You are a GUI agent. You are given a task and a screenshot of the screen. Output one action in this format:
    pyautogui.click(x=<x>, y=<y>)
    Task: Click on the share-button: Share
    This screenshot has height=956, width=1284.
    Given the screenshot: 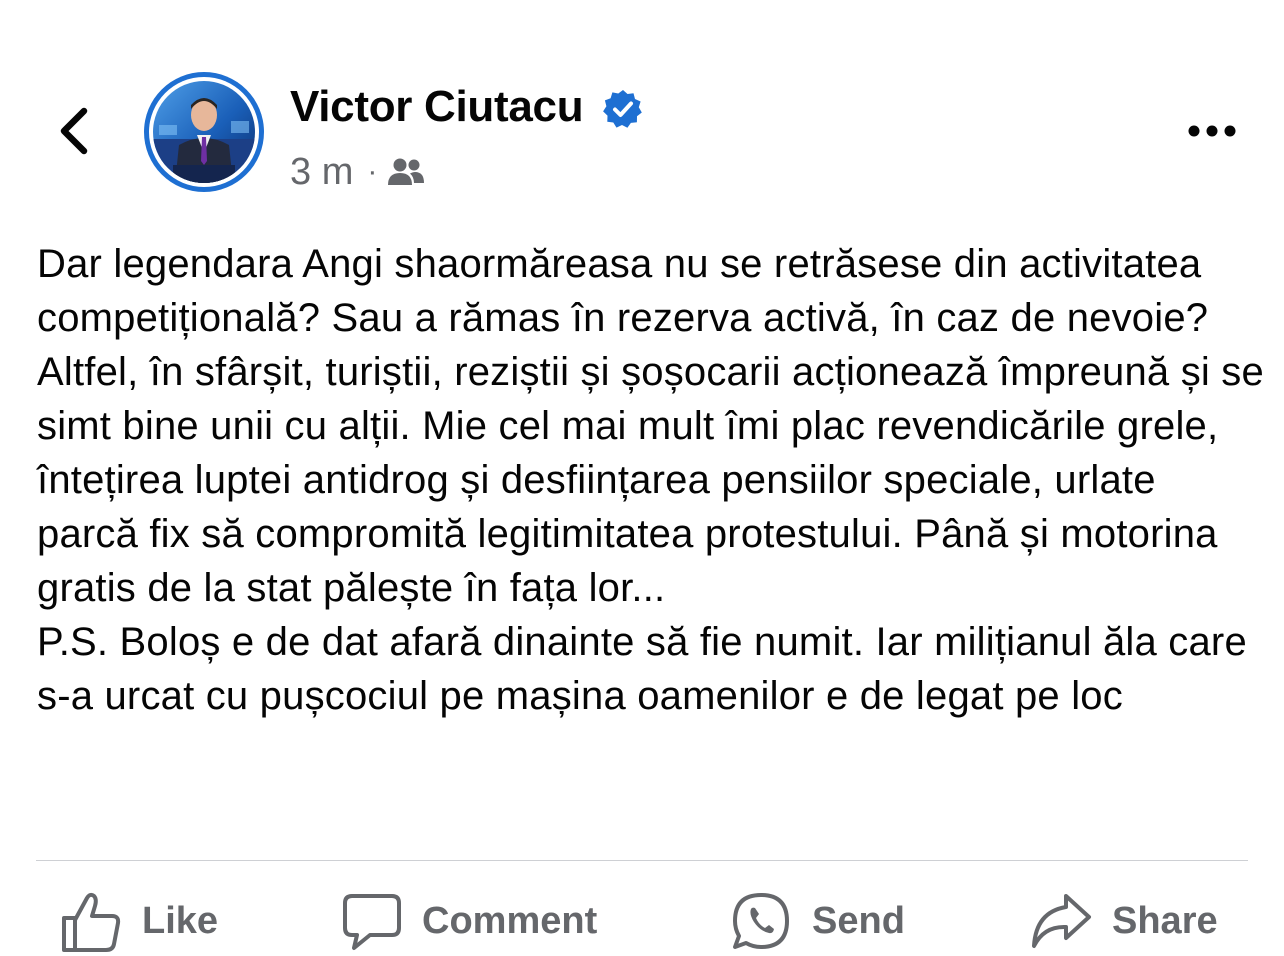 What is the action you would take?
    pyautogui.click(x=1124, y=921)
    